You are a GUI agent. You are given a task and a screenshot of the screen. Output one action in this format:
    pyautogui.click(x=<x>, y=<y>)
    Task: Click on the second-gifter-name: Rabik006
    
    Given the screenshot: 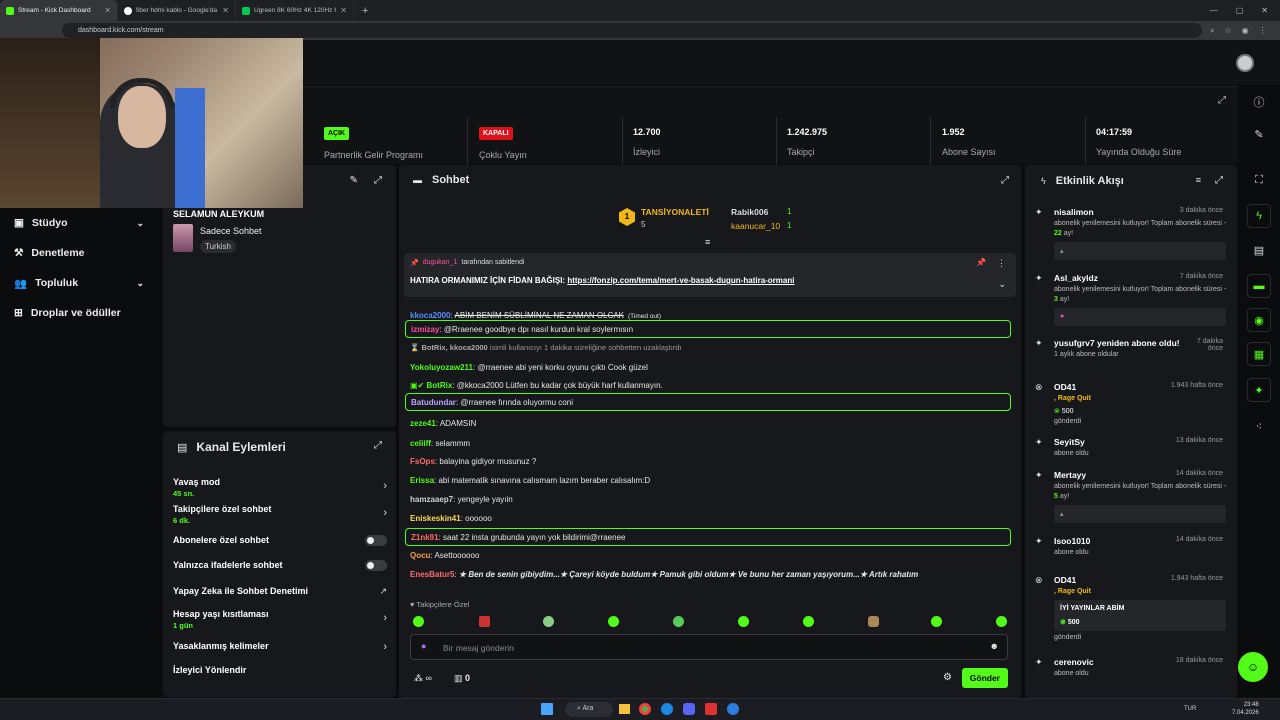 What is the action you would take?
    pyautogui.click(x=749, y=212)
    